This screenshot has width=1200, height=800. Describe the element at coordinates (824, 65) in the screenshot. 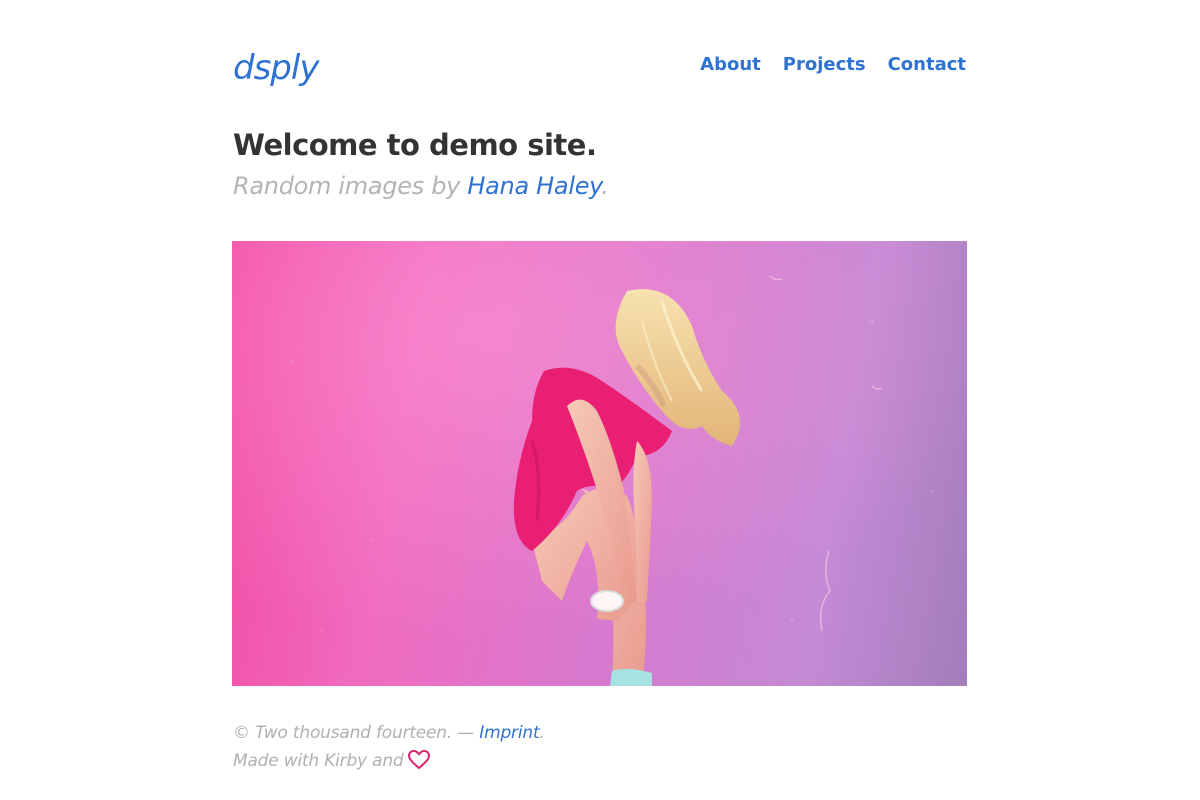

I see `nav-projects-link: Projects` at that location.